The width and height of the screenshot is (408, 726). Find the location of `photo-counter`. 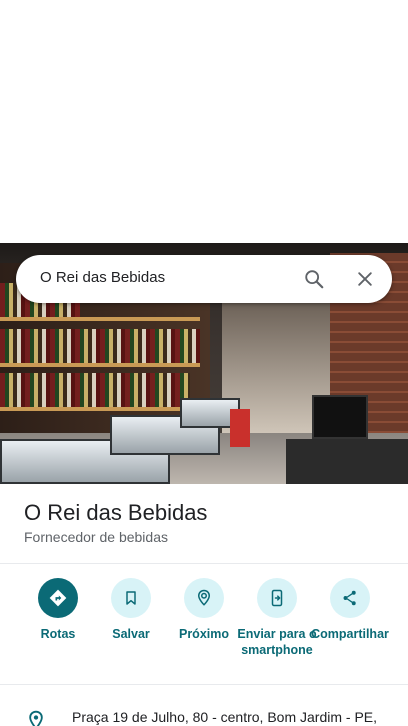

photo-counter is located at coordinates (347, 461).